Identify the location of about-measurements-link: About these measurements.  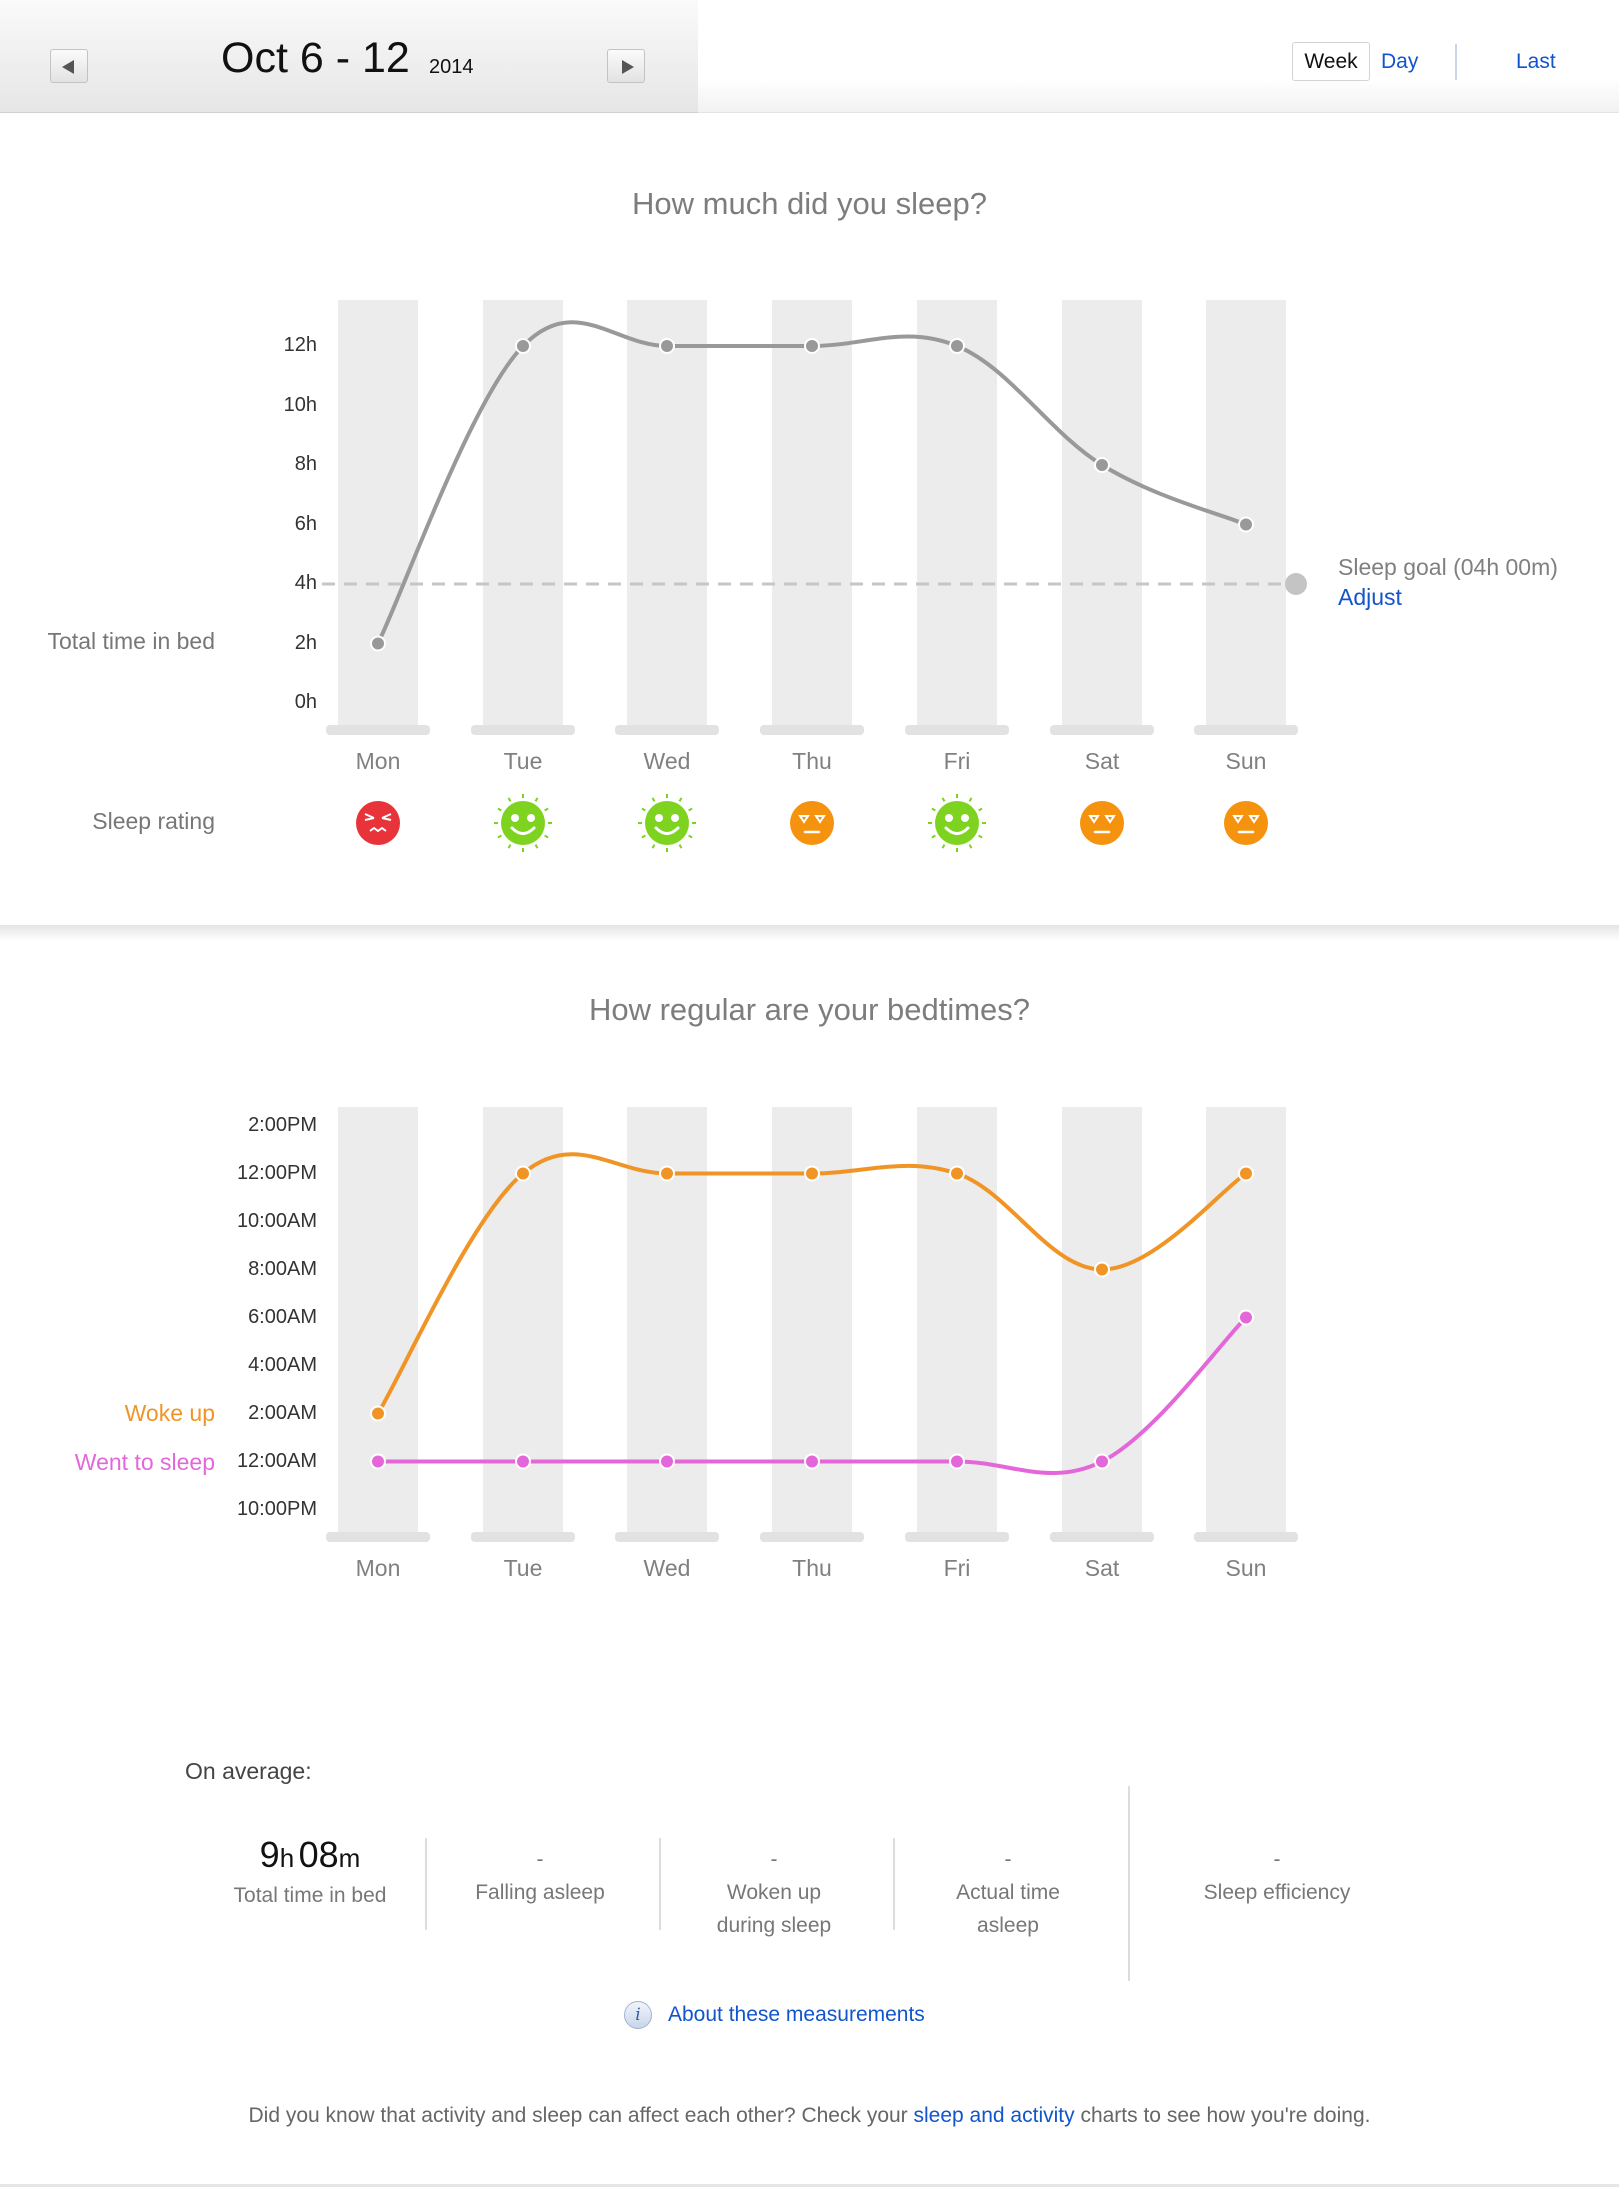
(796, 2015).